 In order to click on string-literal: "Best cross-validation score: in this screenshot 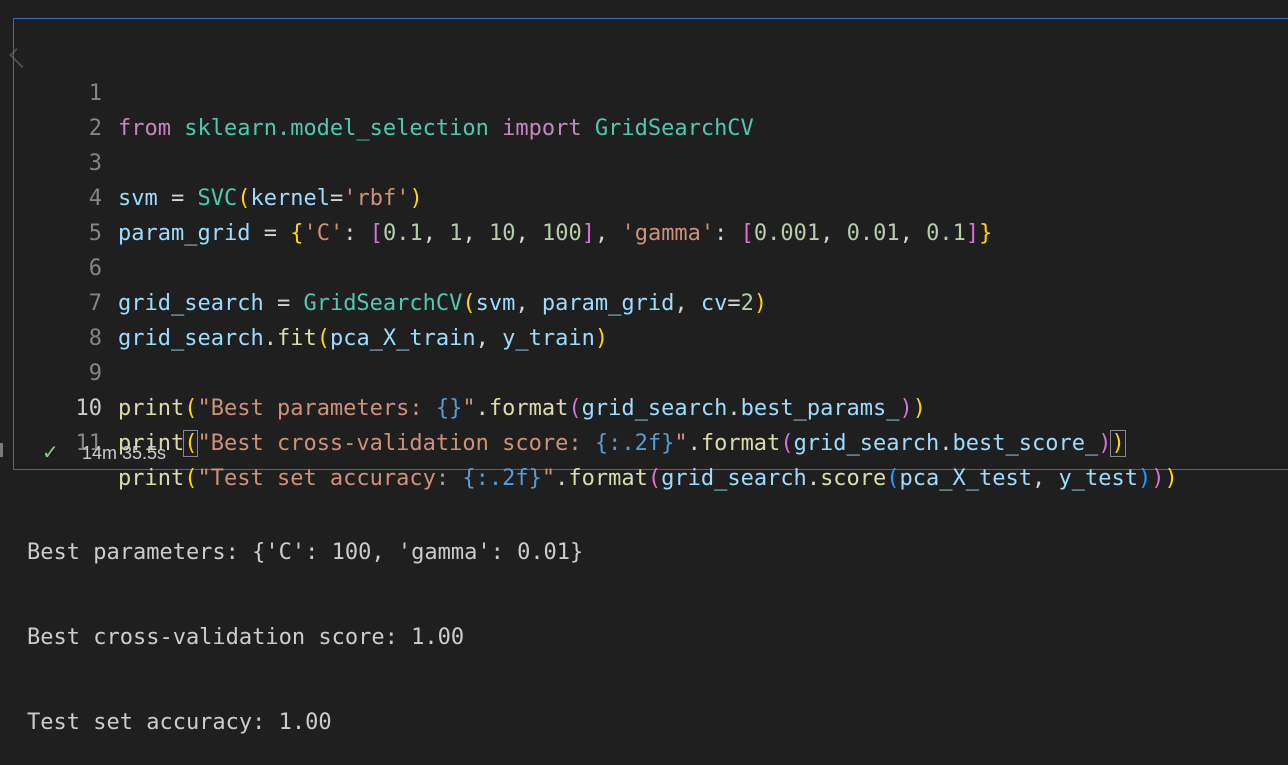, I will do `click(396, 443)`.